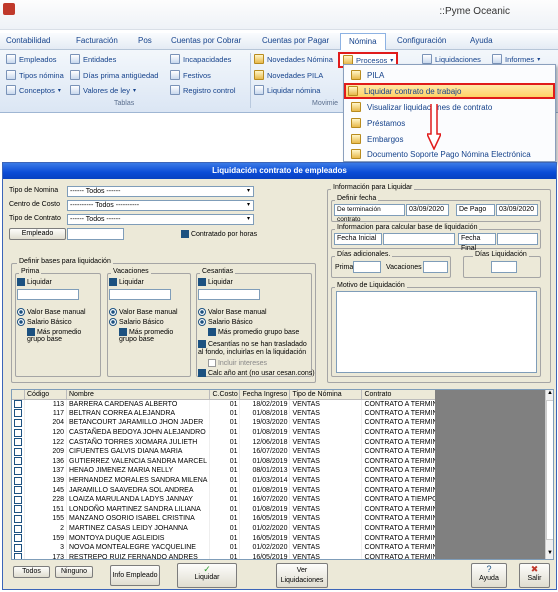 This screenshot has height=592, width=558. I want to click on col-contrato: Contrato, so click(404, 395).